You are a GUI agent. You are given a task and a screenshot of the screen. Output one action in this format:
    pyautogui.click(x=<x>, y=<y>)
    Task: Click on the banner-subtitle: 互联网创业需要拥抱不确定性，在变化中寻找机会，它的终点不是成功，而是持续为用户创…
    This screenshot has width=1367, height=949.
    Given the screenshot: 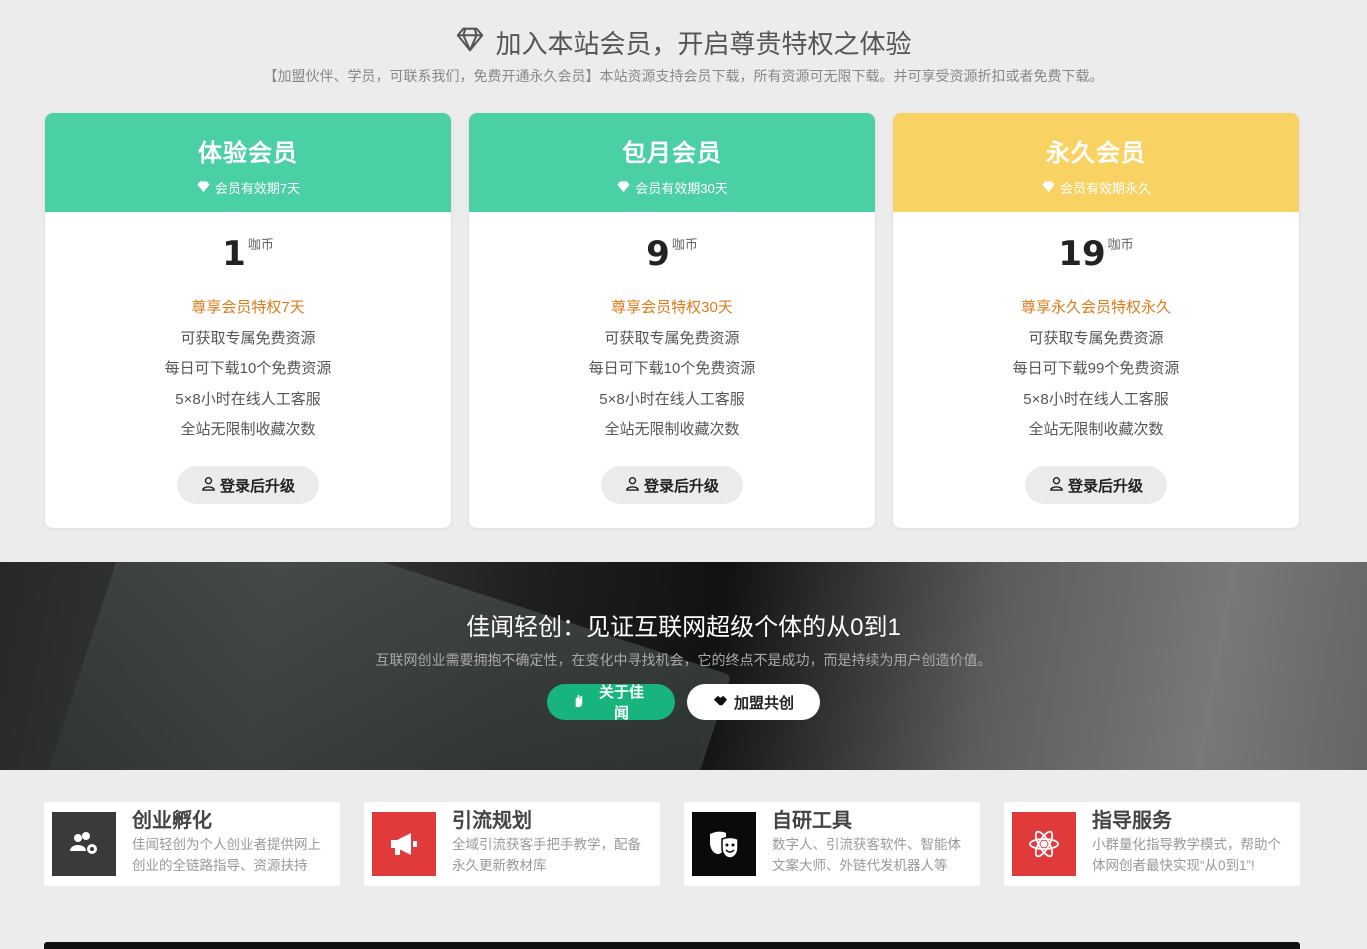 What is the action you would take?
    pyautogui.click(x=683, y=660)
    